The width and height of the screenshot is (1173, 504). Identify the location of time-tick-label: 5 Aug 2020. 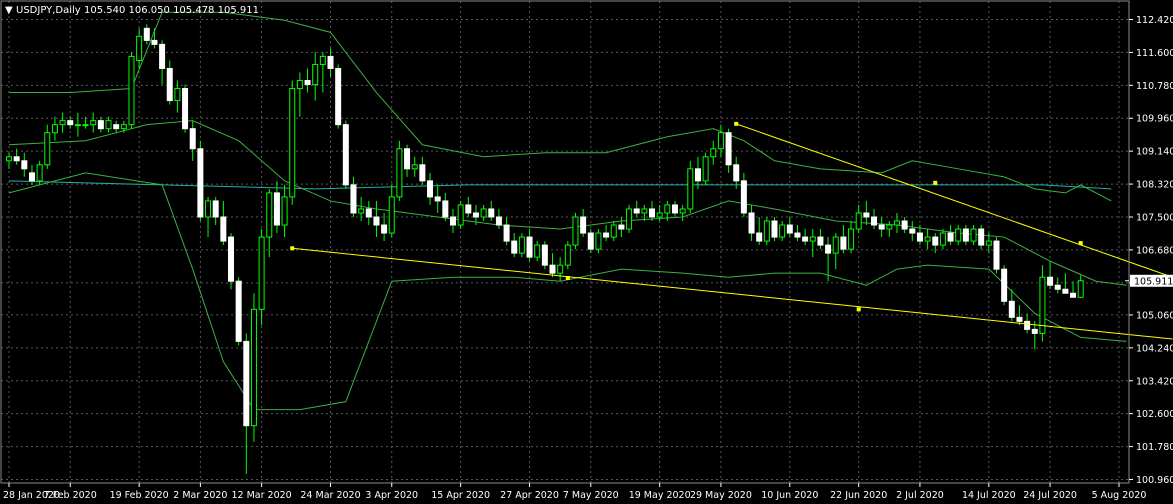
(1119, 495).